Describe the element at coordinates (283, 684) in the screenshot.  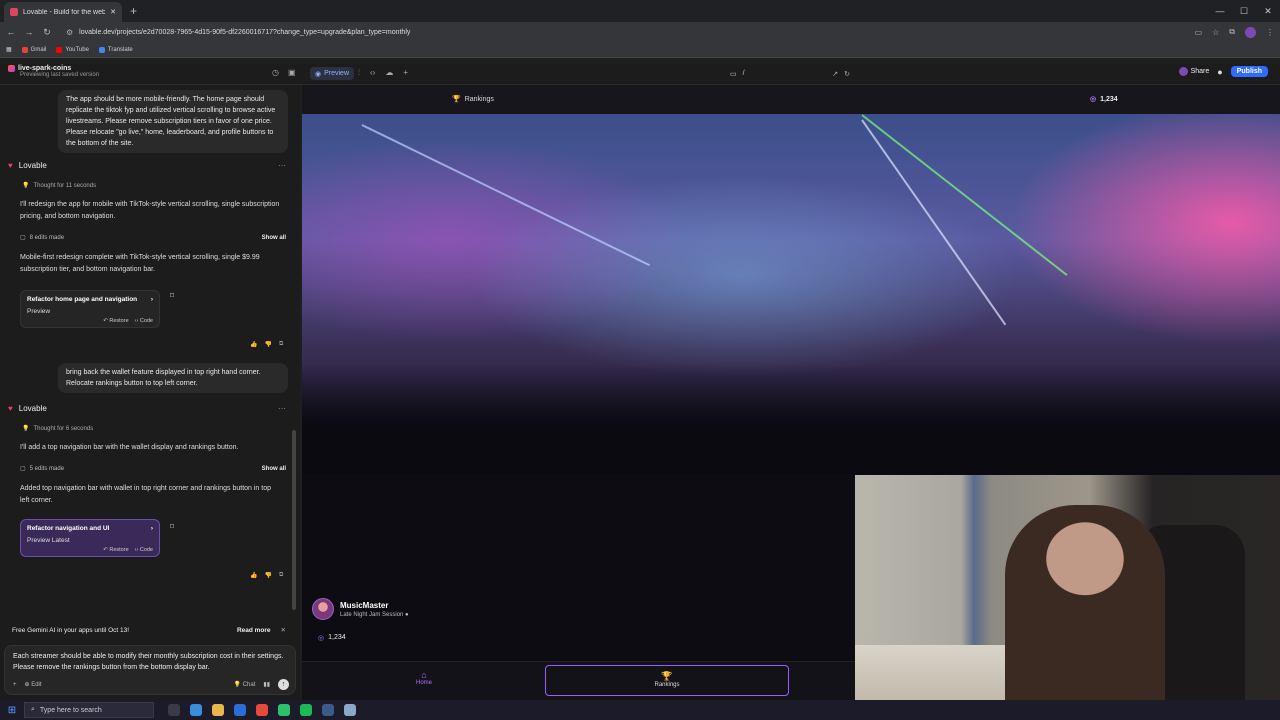
I see `send-button: ↑` at that location.